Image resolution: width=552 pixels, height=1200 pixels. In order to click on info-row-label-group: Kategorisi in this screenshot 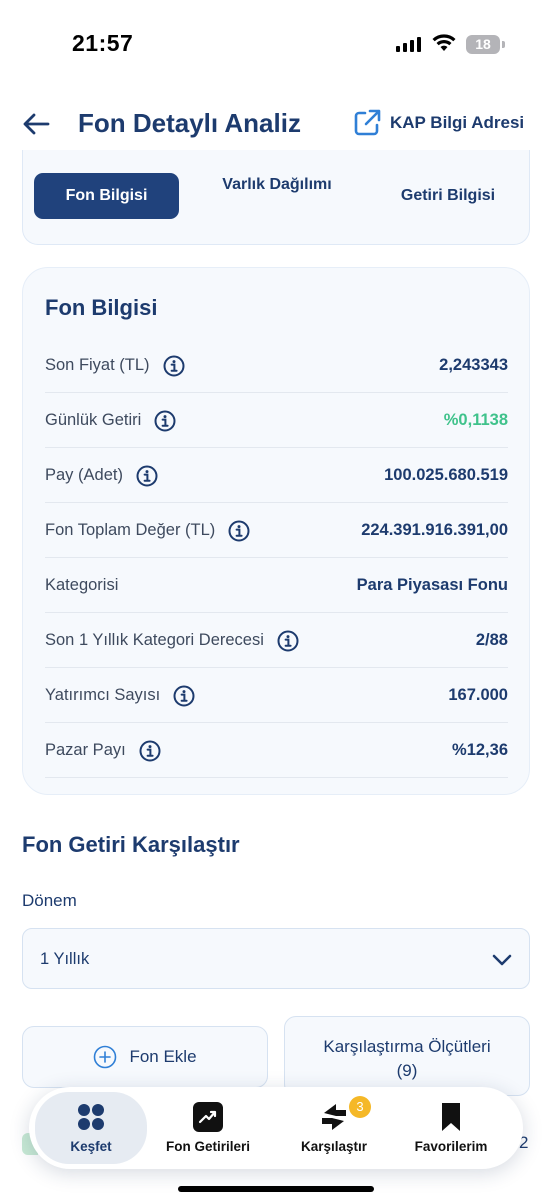, I will do `click(81, 585)`.